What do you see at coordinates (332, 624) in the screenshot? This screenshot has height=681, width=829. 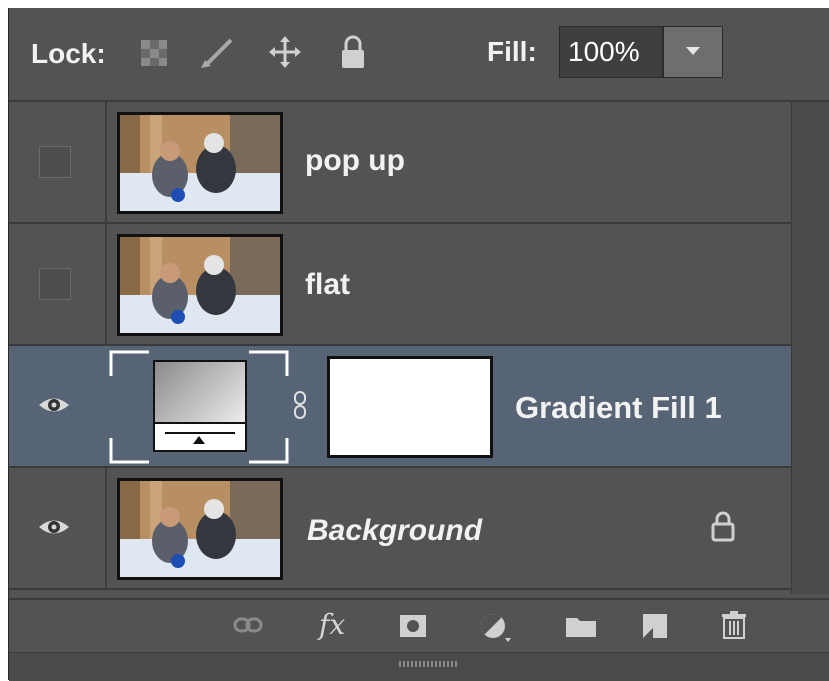 I see `fx-icon: fx` at bounding box center [332, 624].